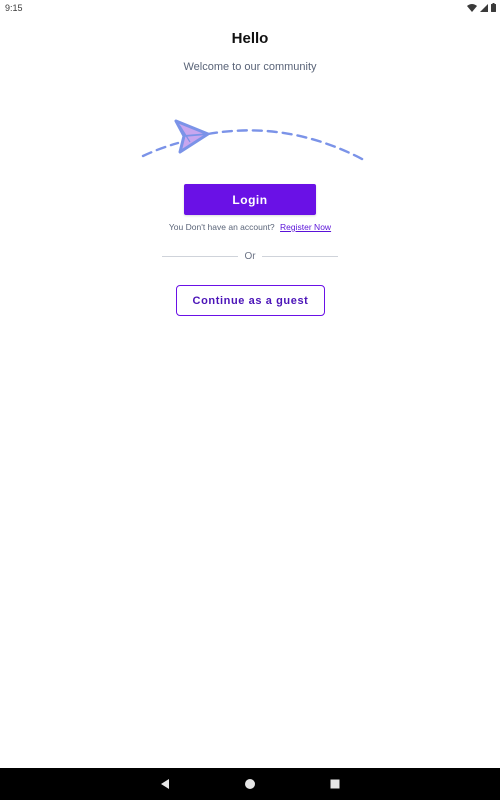  What do you see at coordinates (250, 38) in the screenshot?
I see `page-title: Hello` at bounding box center [250, 38].